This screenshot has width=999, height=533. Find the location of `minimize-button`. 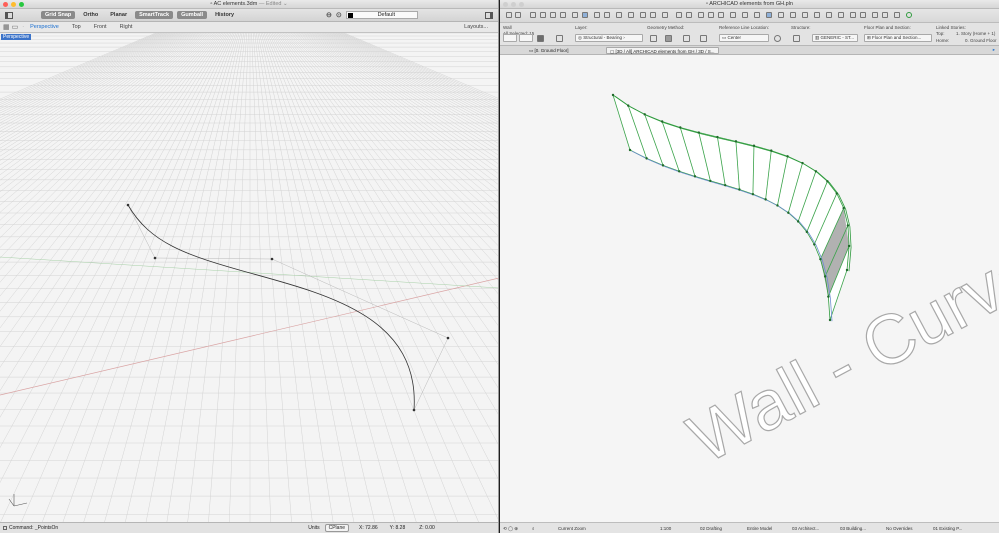

minimize-button is located at coordinates (513, 4).